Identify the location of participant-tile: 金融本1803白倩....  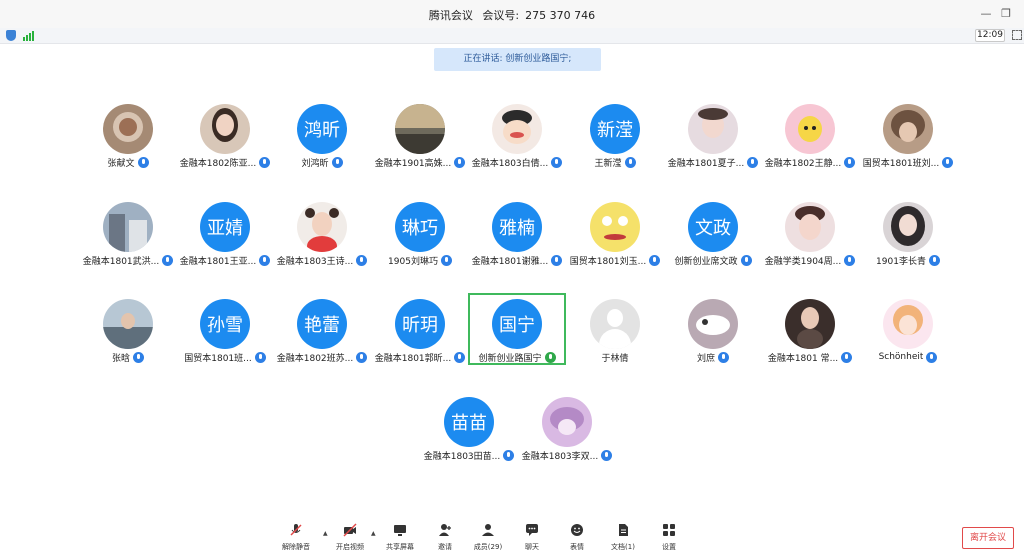
(517, 134).